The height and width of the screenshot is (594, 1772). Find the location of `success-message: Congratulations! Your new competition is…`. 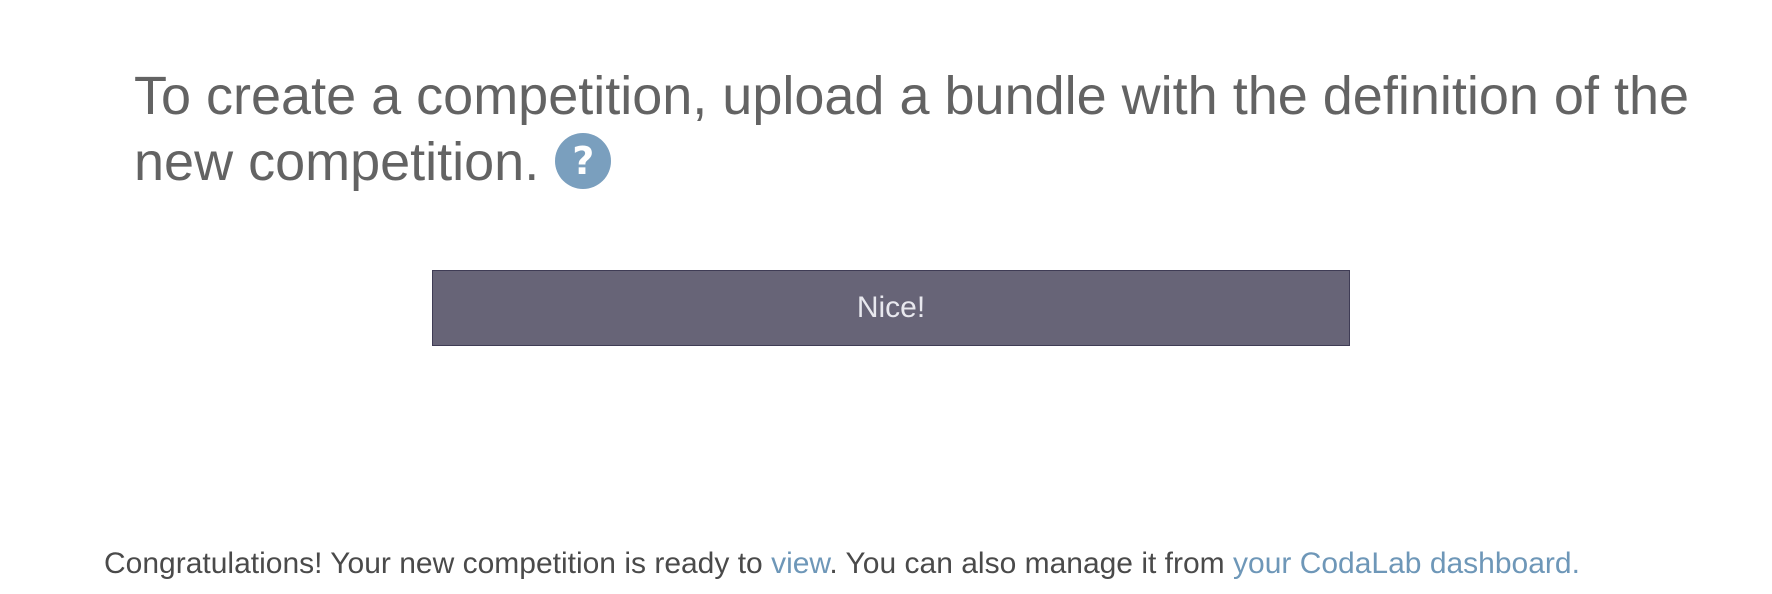

success-message: Congratulations! Your new competition is… is located at coordinates (924, 564).